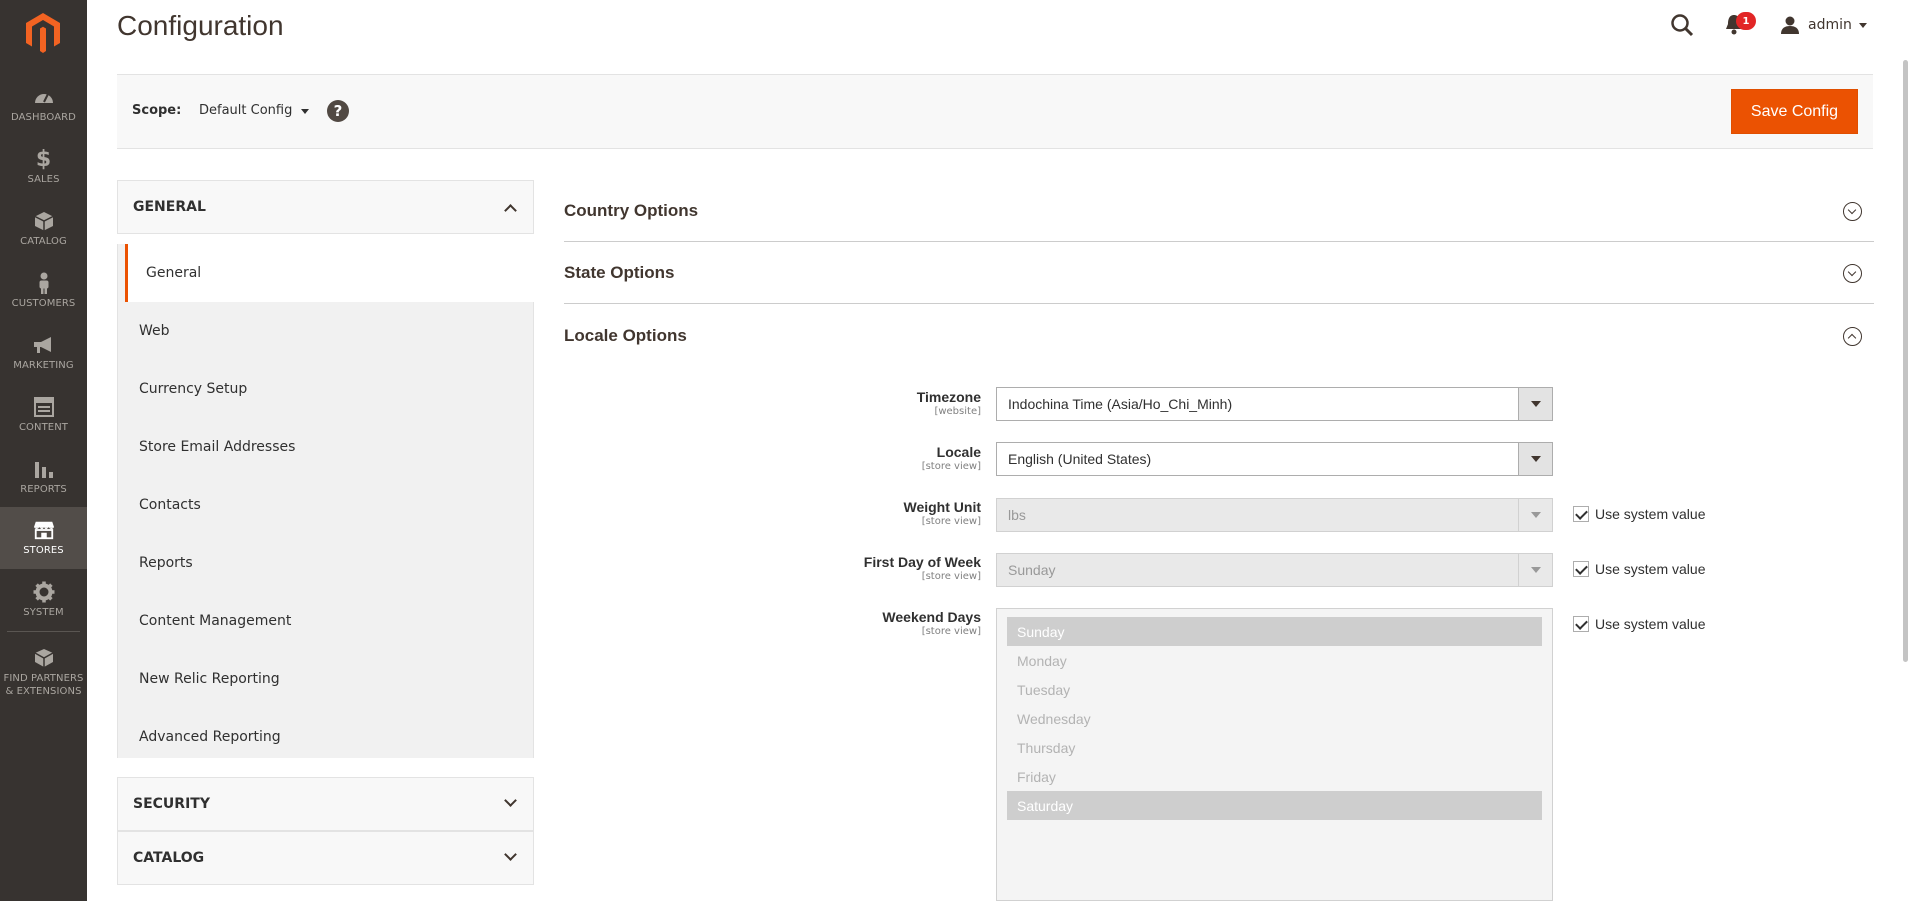 The height and width of the screenshot is (901, 1909). I want to click on section-state-options: State Options, so click(1219, 273).